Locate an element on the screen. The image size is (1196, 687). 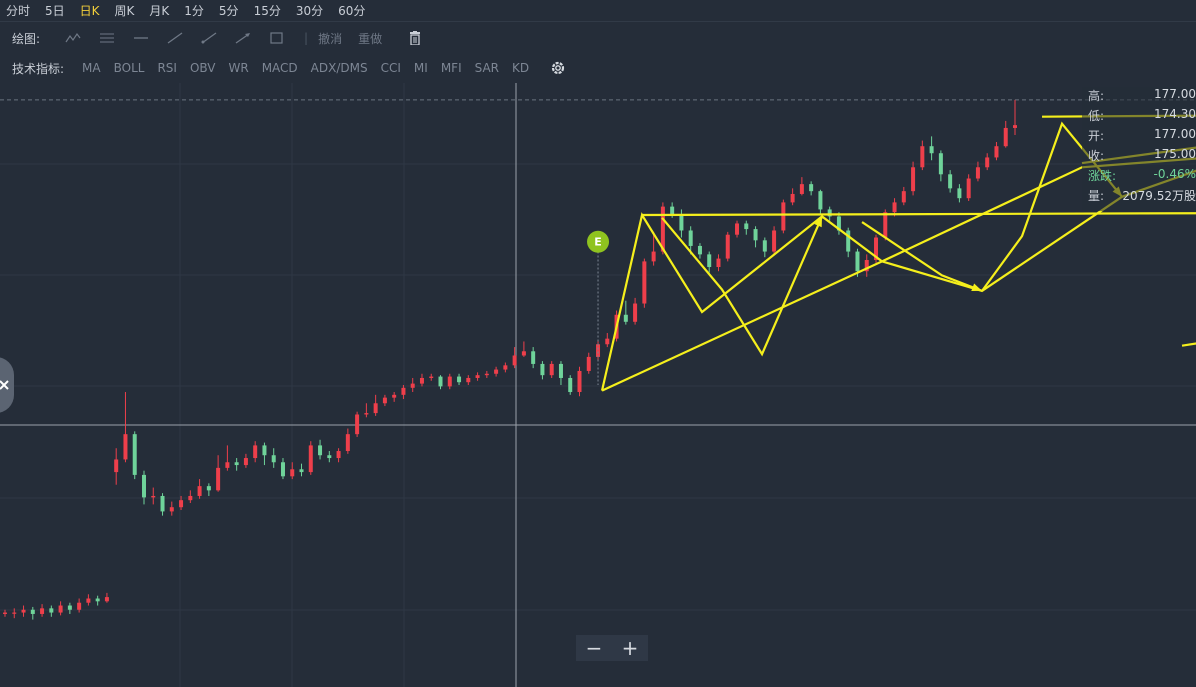
info-key: 涨跌: is located at coordinates (1102, 176).